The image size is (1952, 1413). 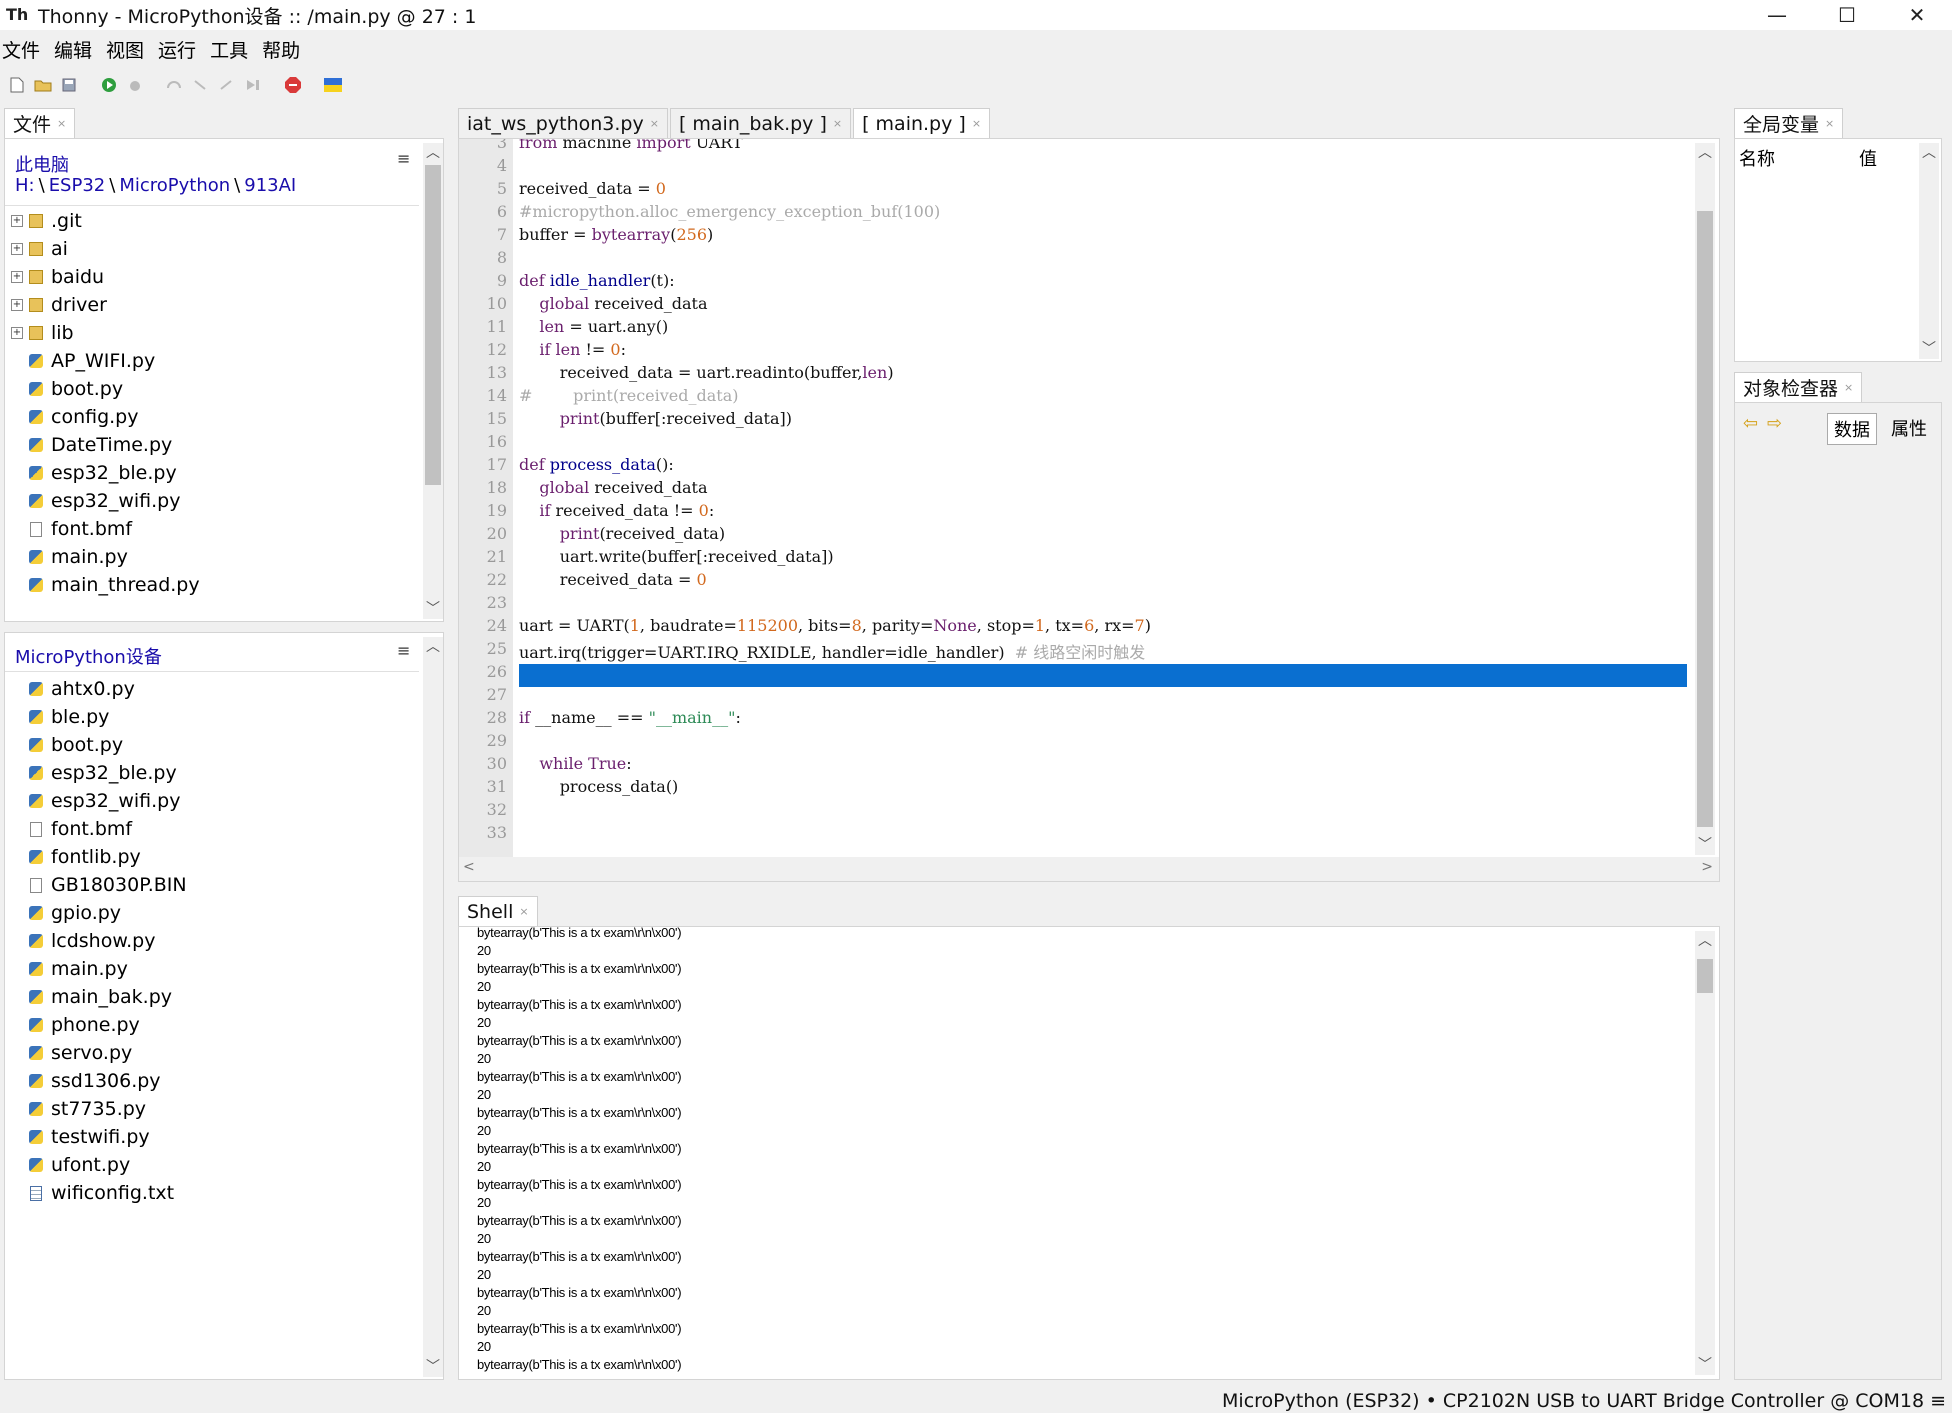 What do you see at coordinates (73, 857) in the screenshot?
I see `list-item: fontlib.py` at bounding box center [73, 857].